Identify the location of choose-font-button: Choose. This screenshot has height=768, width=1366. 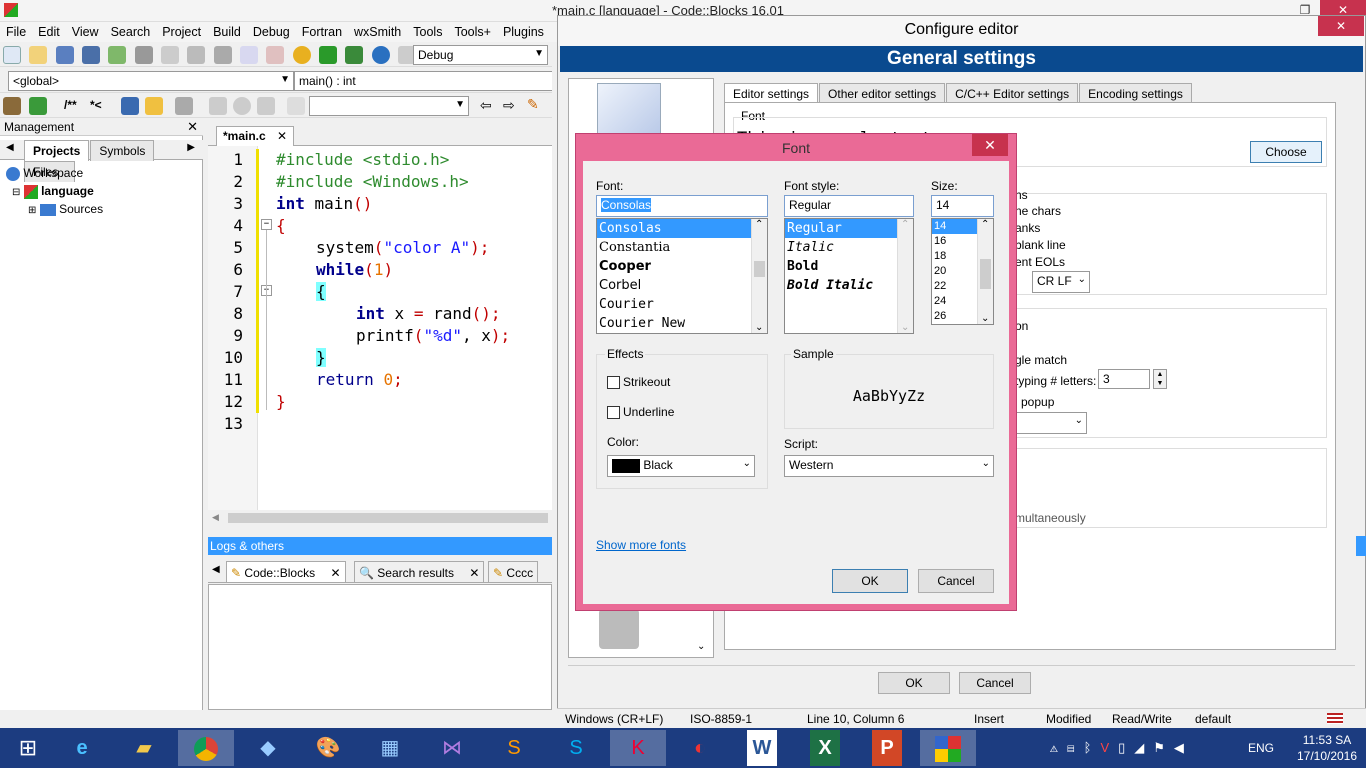
(1286, 152).